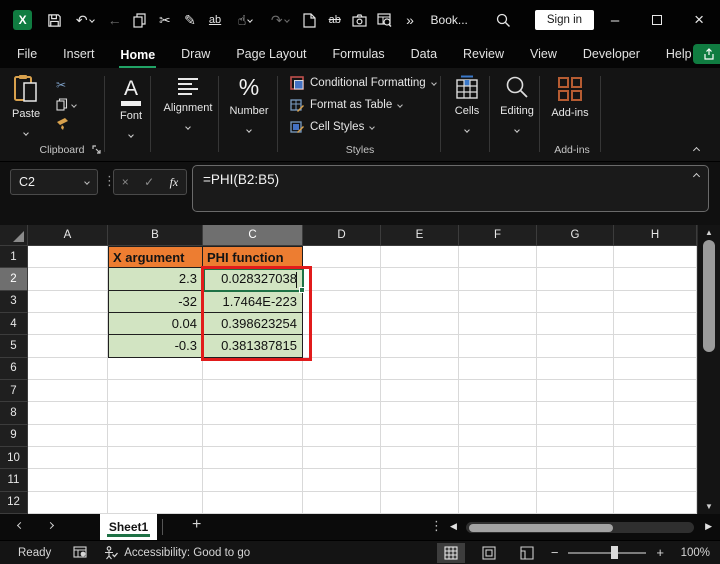 This screenshot has width=720, height=564. Describe the element at coordinates (23, 20) in the screenshot. I see `excel-logo-icon: X` at that location.